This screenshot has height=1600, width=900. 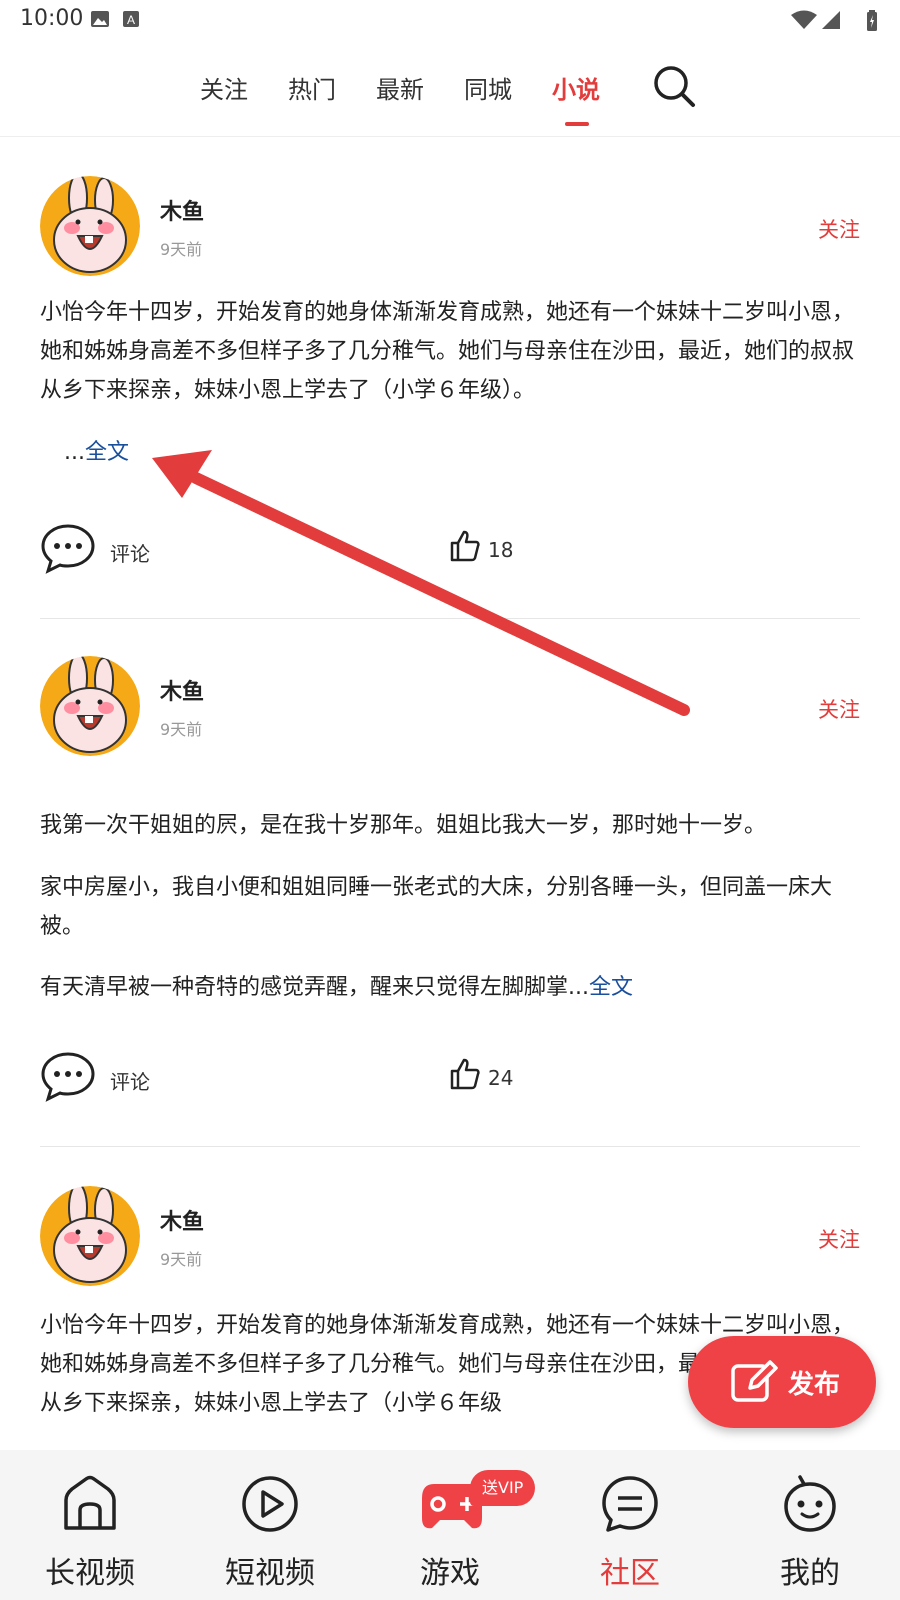 I want to click on svg-text: A, so click(x=131, y=20).